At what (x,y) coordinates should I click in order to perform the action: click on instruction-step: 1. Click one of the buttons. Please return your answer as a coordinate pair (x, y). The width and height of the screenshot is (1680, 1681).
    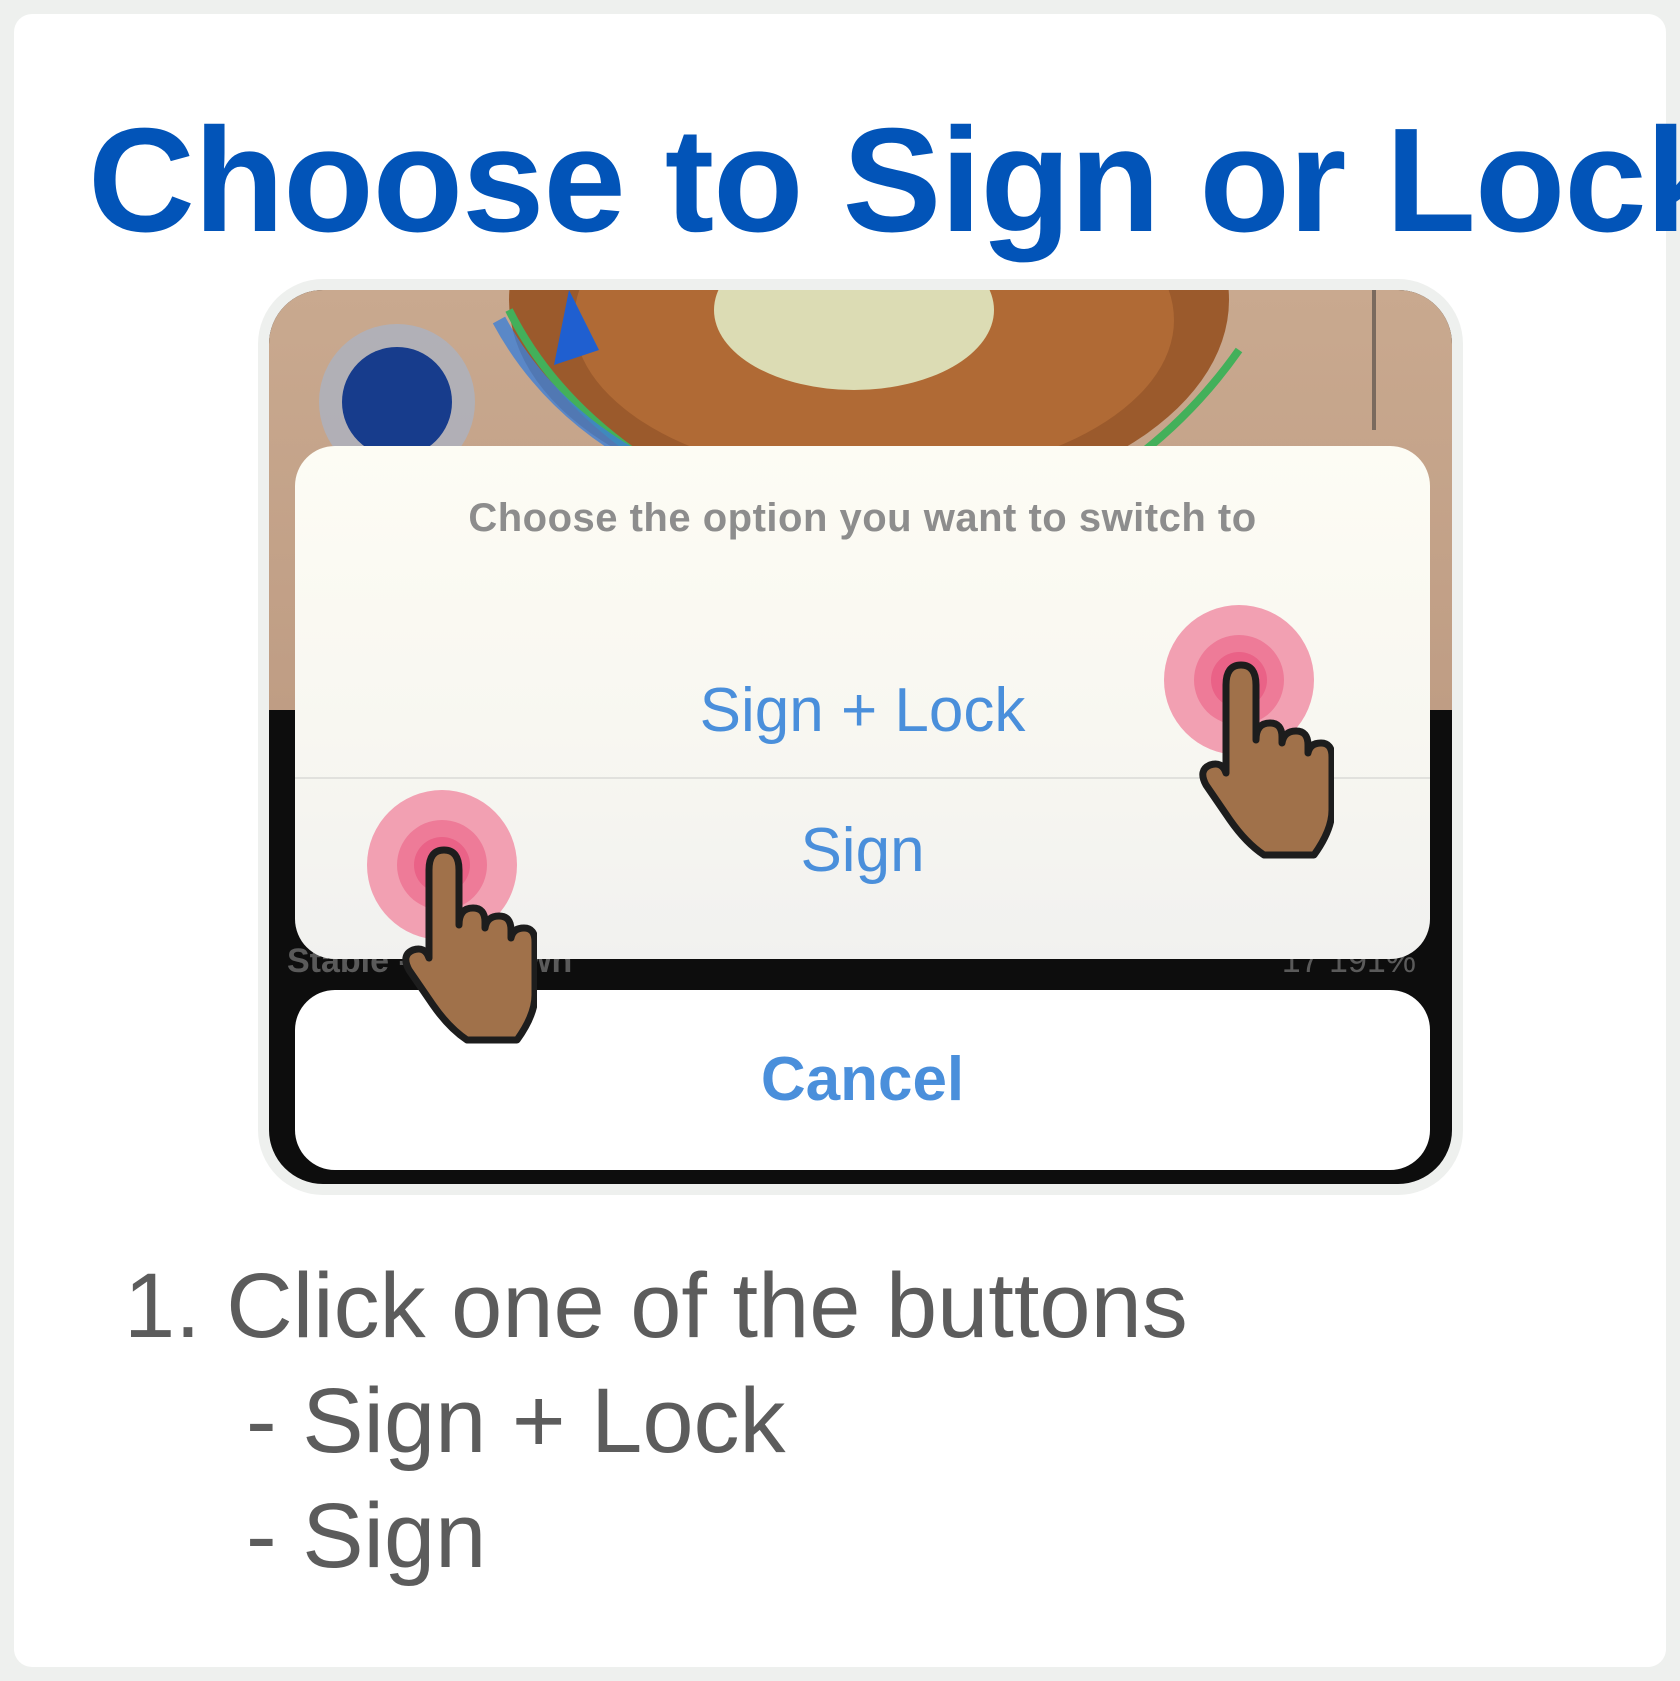
    Looking at the image, I should click on (656, 1306).